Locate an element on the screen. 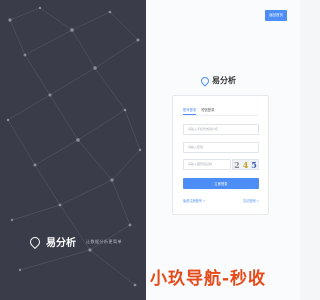  left-brand-name: 易分析 is located at coordinates (61, 243).